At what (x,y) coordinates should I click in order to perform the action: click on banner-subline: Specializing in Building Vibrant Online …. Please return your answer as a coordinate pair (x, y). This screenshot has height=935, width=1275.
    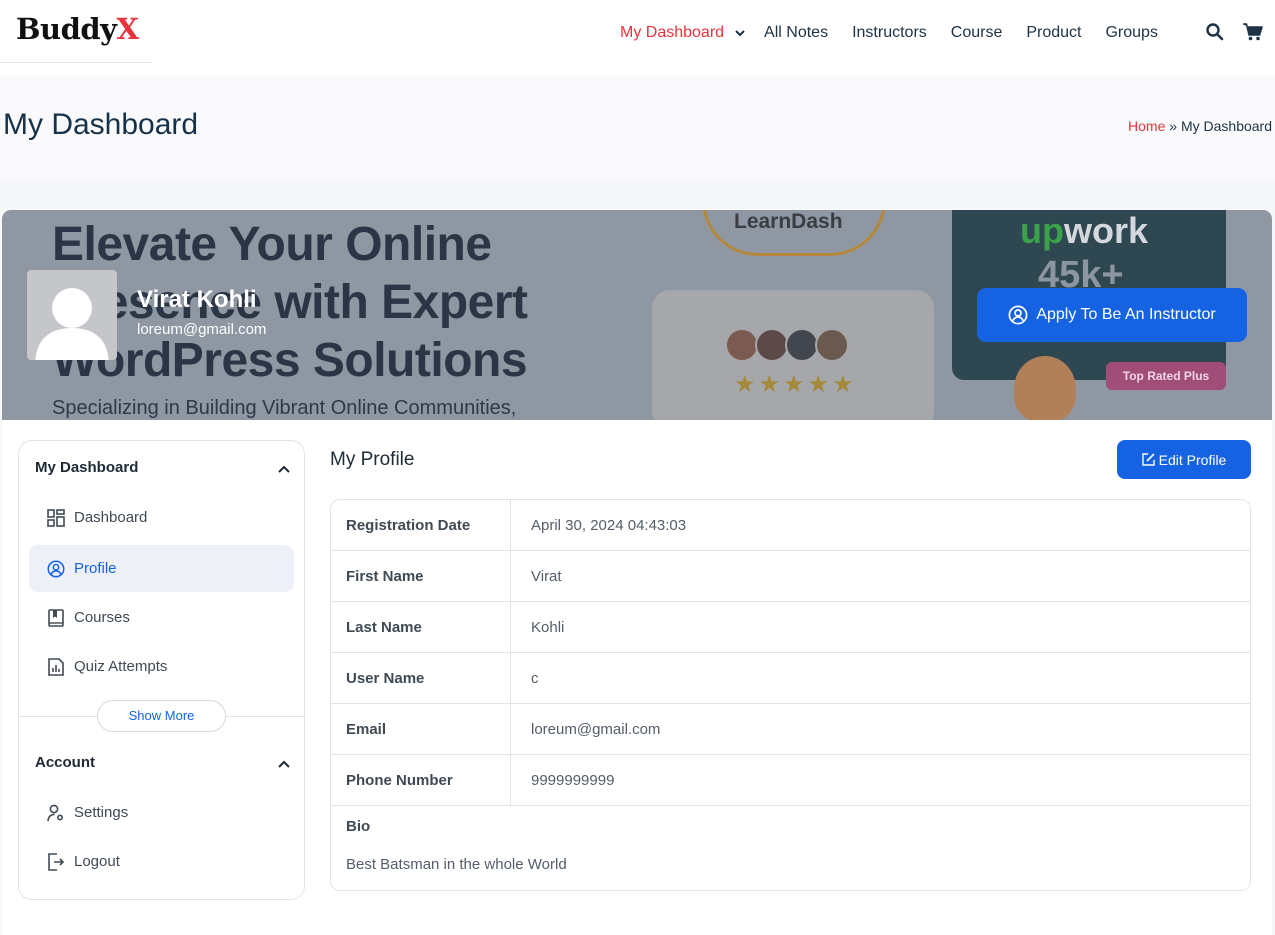
    Looking at the image, I should click on (284, 408).